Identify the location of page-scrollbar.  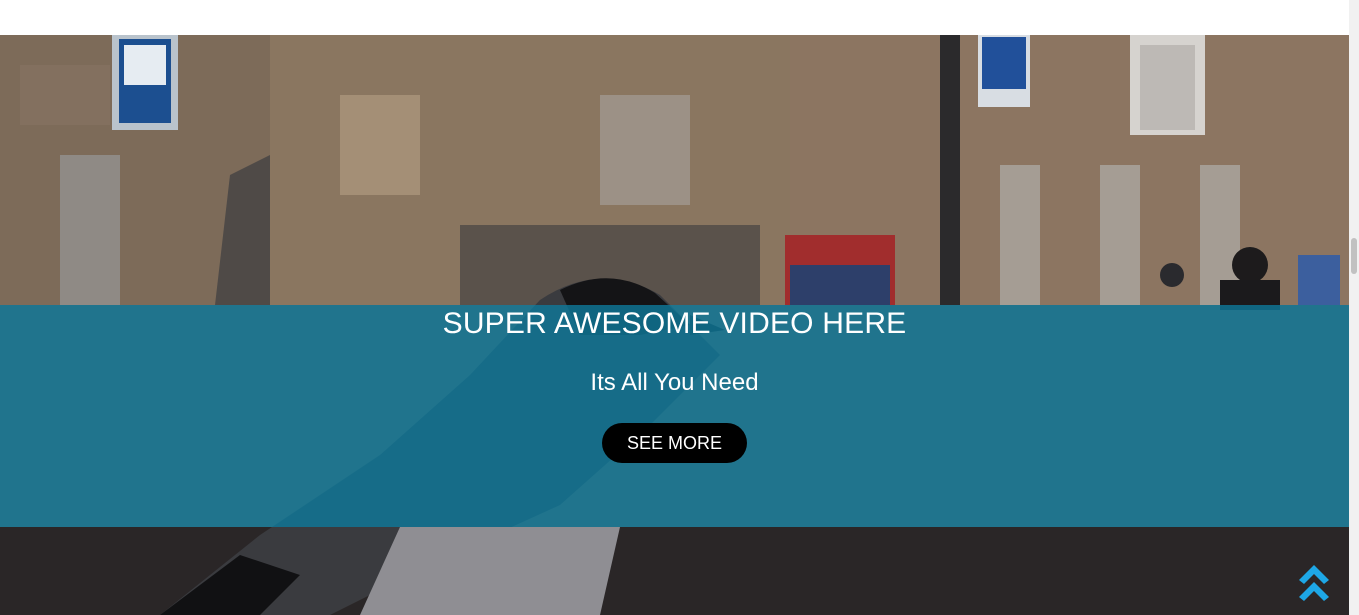
(1354, 307).